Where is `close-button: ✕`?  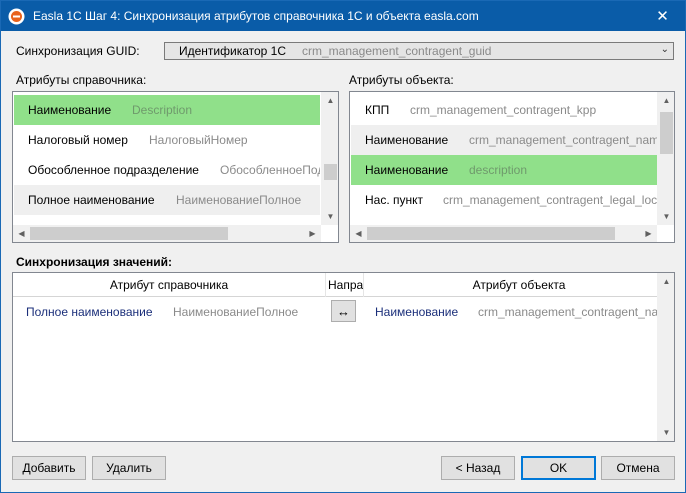 close-button: ✕ is located at coordinates (662, 16).